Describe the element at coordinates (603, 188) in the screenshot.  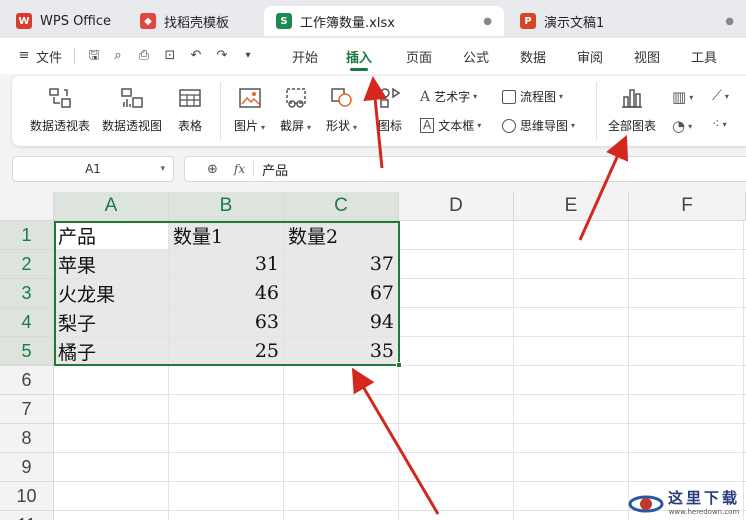
I see `arrow-to-all-charts` at that location.